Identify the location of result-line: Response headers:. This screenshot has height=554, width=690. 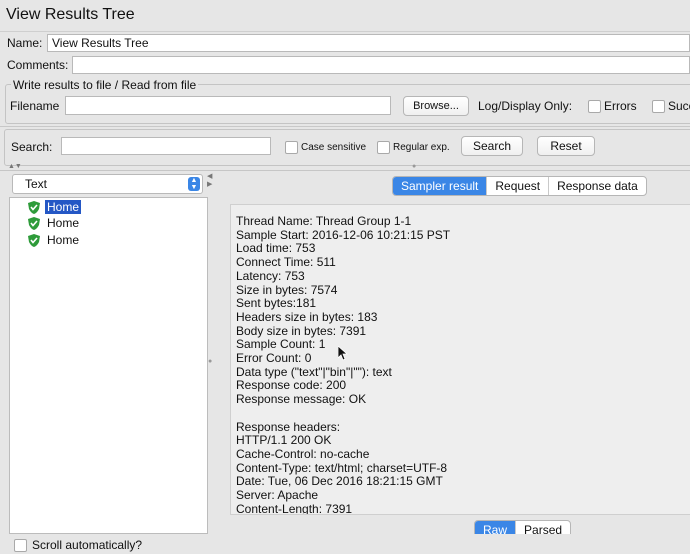
(288, 426).